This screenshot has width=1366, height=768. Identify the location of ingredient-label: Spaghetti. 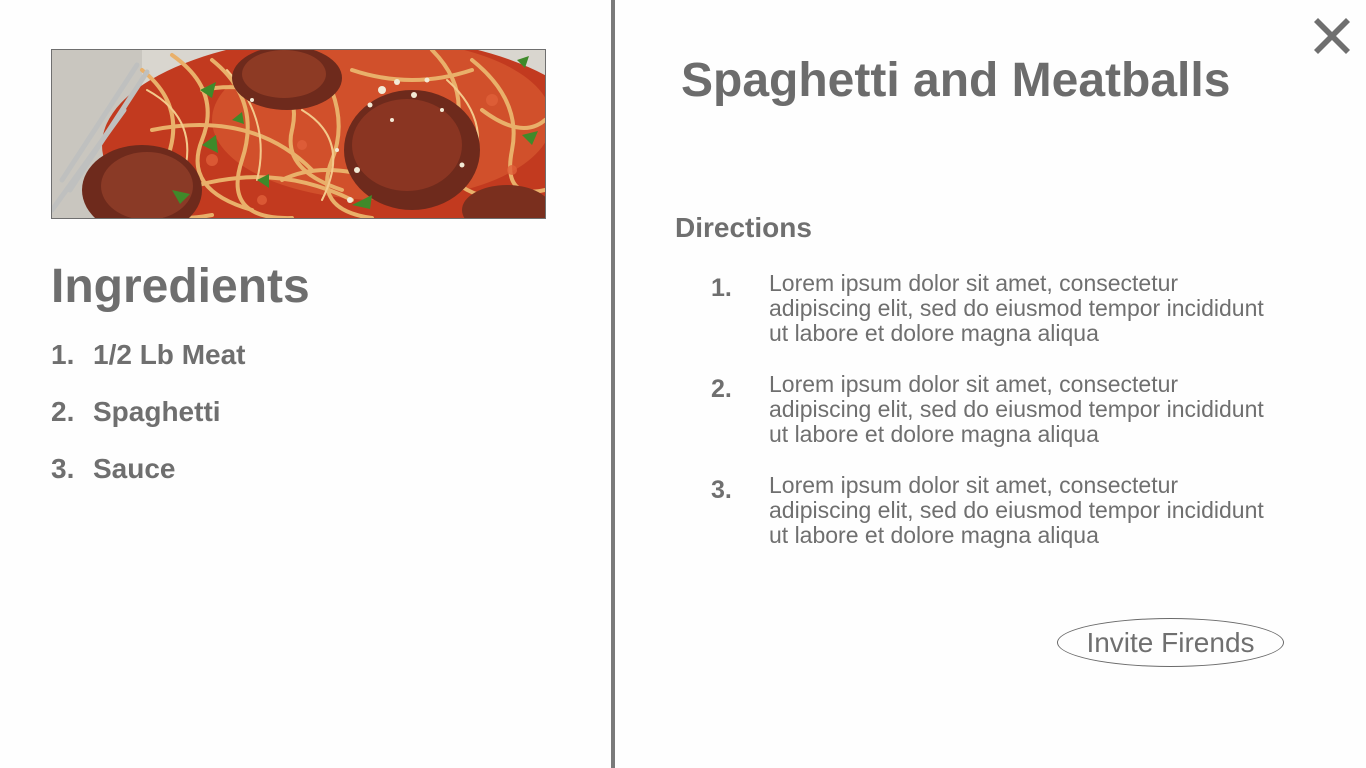
(157, 411).